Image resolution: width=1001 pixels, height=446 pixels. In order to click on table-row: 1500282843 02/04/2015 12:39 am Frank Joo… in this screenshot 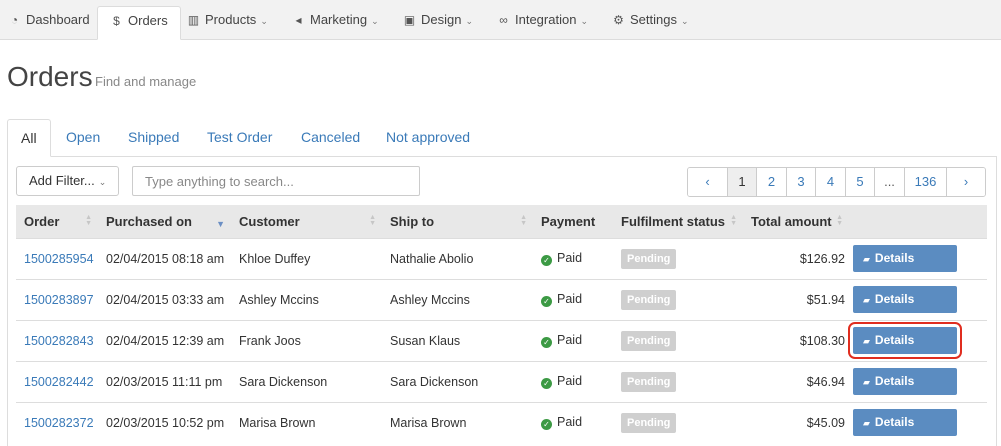, I will do `click(501, 340)`.